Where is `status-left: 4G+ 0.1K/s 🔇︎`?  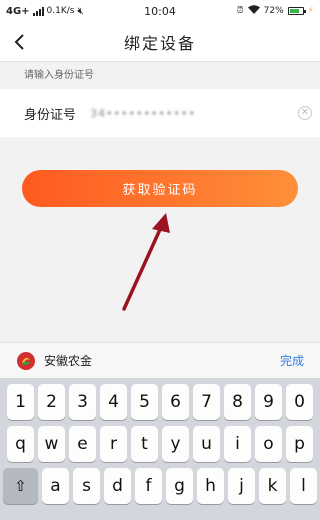
status-left: 4G+ 0.1K/s 🔇︎ is located at coordinates (66, 11).